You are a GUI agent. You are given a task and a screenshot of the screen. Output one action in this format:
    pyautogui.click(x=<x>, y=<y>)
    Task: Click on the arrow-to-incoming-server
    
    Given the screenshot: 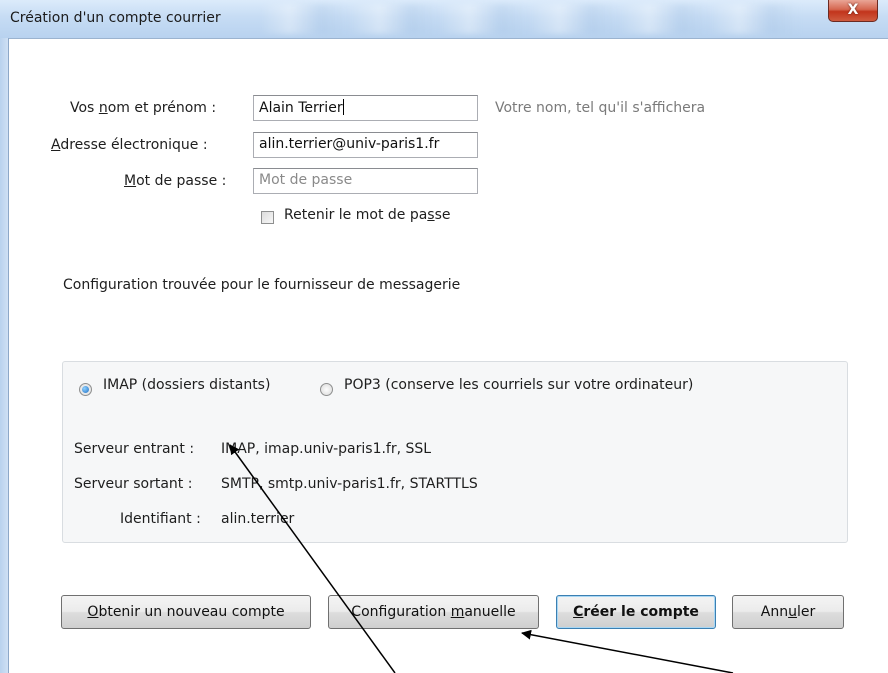 What is the action you would take?
    pyautogui.click(x=312, y=558)
    